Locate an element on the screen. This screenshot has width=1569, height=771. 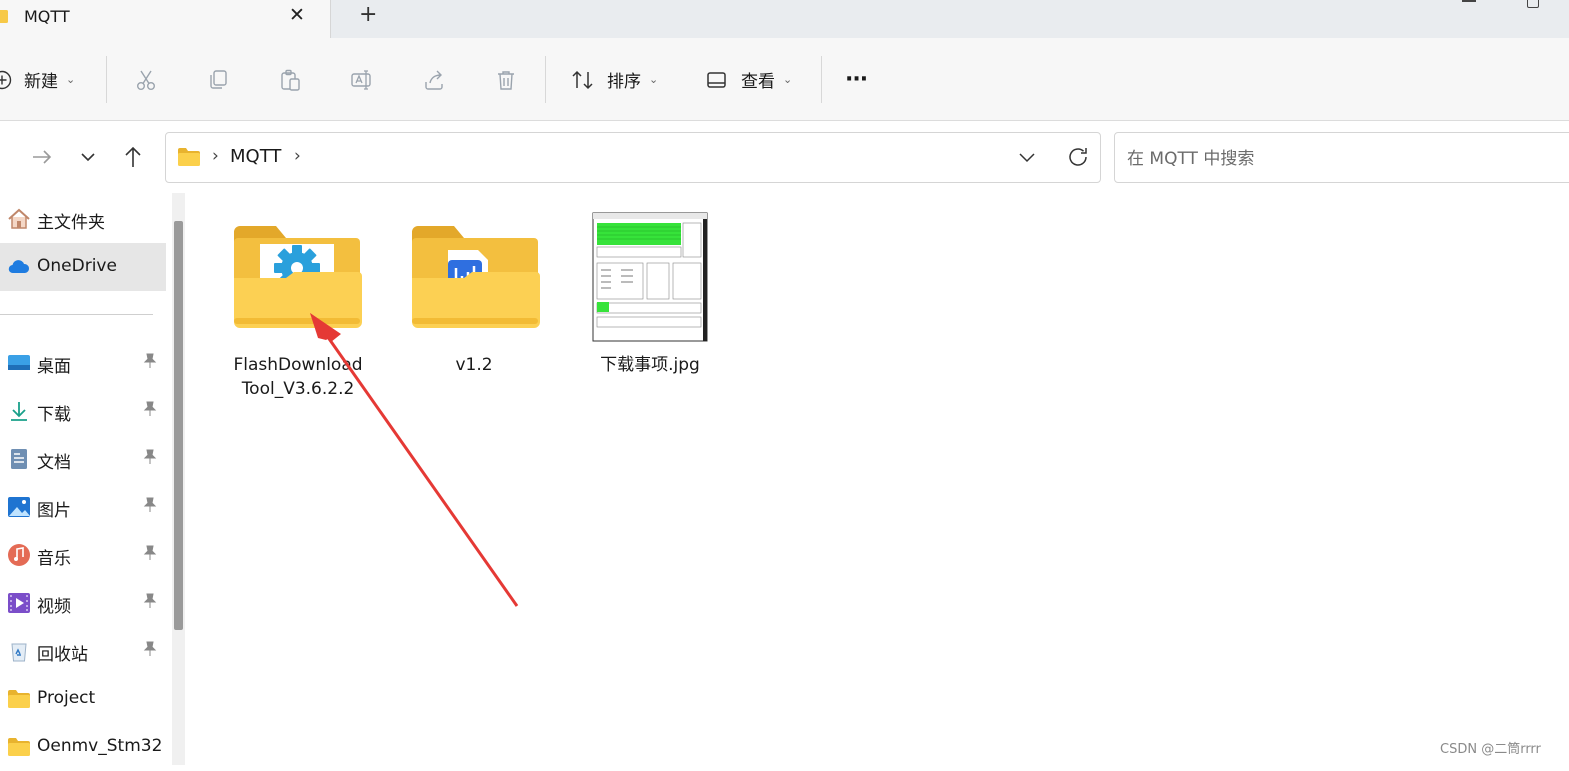
watermark: CSDN @二筒rrrr is located at coordinates (1490, 749).